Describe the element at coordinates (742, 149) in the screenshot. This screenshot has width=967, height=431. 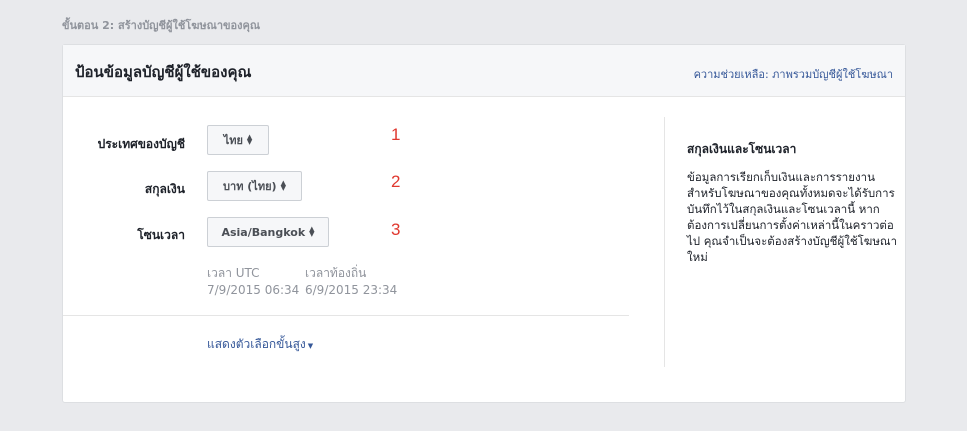
I see `sidebar-title: สกุลเงินและโซนเวลา` at that location.